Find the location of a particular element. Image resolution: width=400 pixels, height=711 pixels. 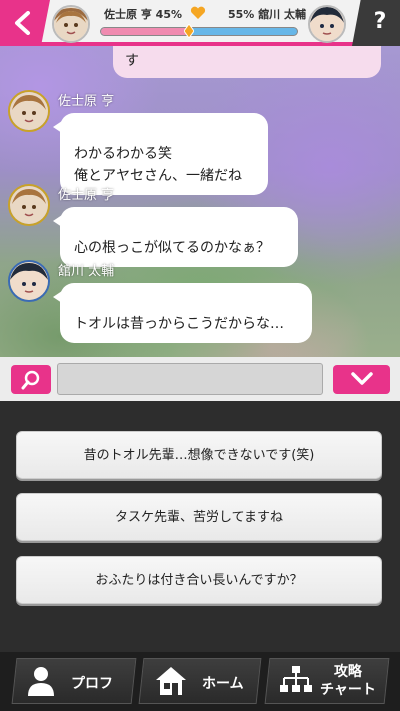

left-character-avatar is located at coordinates (71, 24).